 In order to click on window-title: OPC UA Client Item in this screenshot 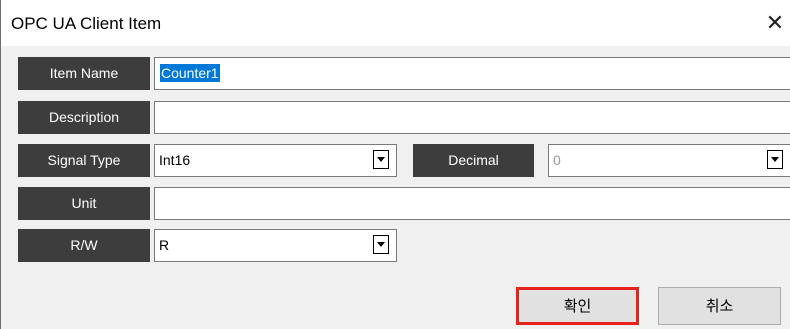, I will do `click(86, 23)`.